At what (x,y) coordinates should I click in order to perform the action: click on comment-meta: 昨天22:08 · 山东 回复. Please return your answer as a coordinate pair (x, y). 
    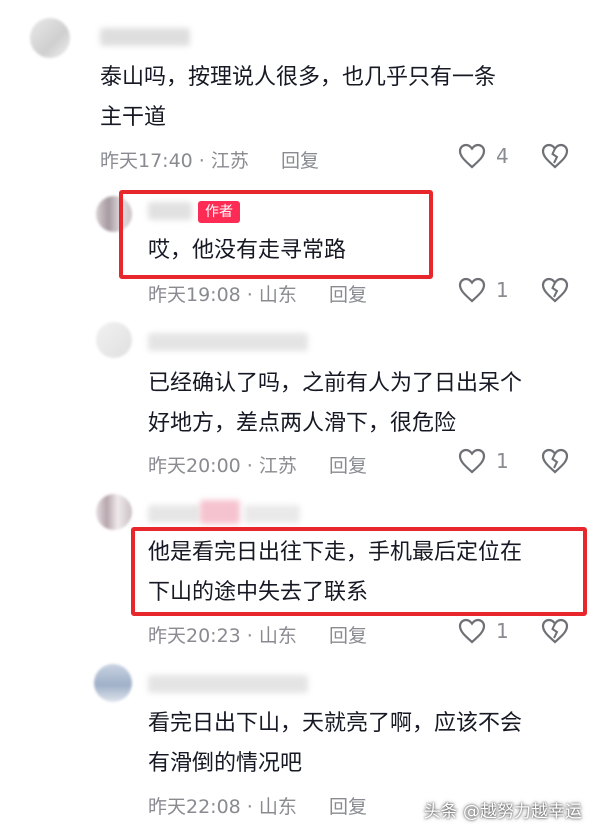
    Looking at the image, I should click on (257, 807).